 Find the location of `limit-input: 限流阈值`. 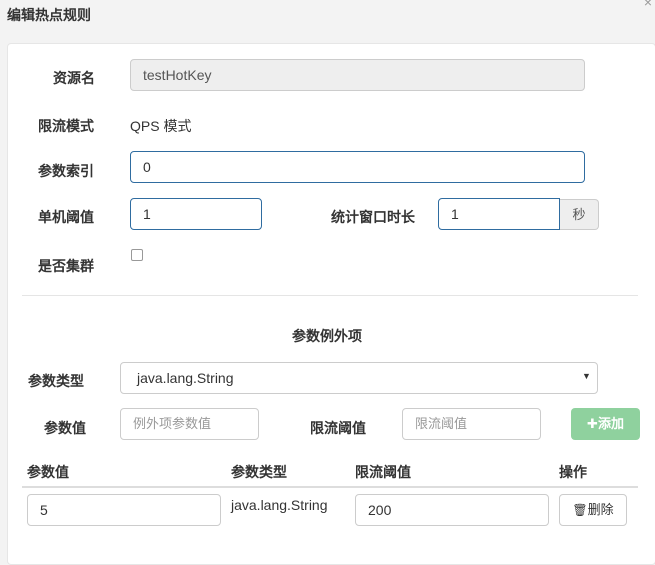

limit-input: 限流阈值 is located at coordinates (471, 424).